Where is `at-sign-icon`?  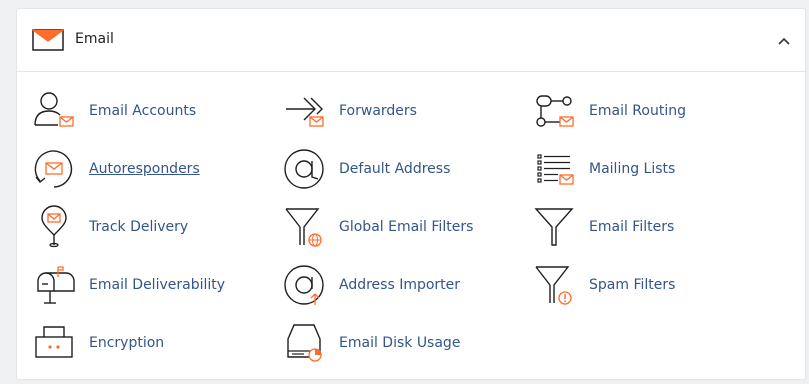
at-sign-icon is located at coordinates (304, 169).